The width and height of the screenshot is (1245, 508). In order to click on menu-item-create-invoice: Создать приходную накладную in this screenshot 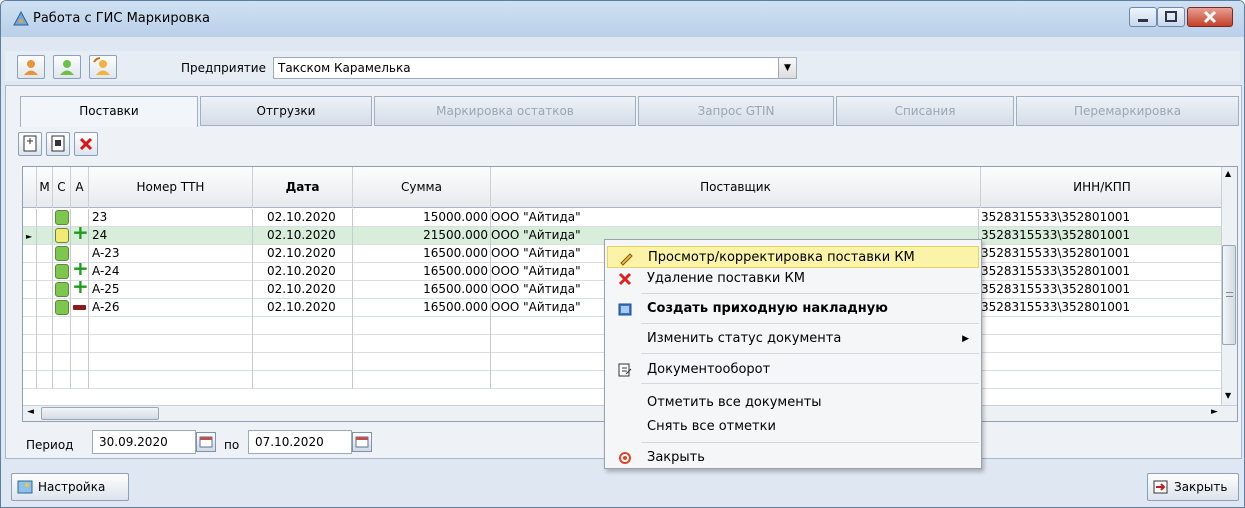, I will do `click(793, 309)`.